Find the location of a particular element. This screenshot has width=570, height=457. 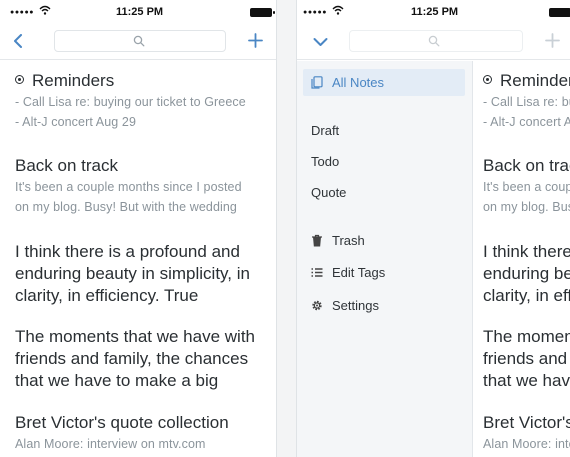

tag-list-icon is located at coordinates (317, 272).